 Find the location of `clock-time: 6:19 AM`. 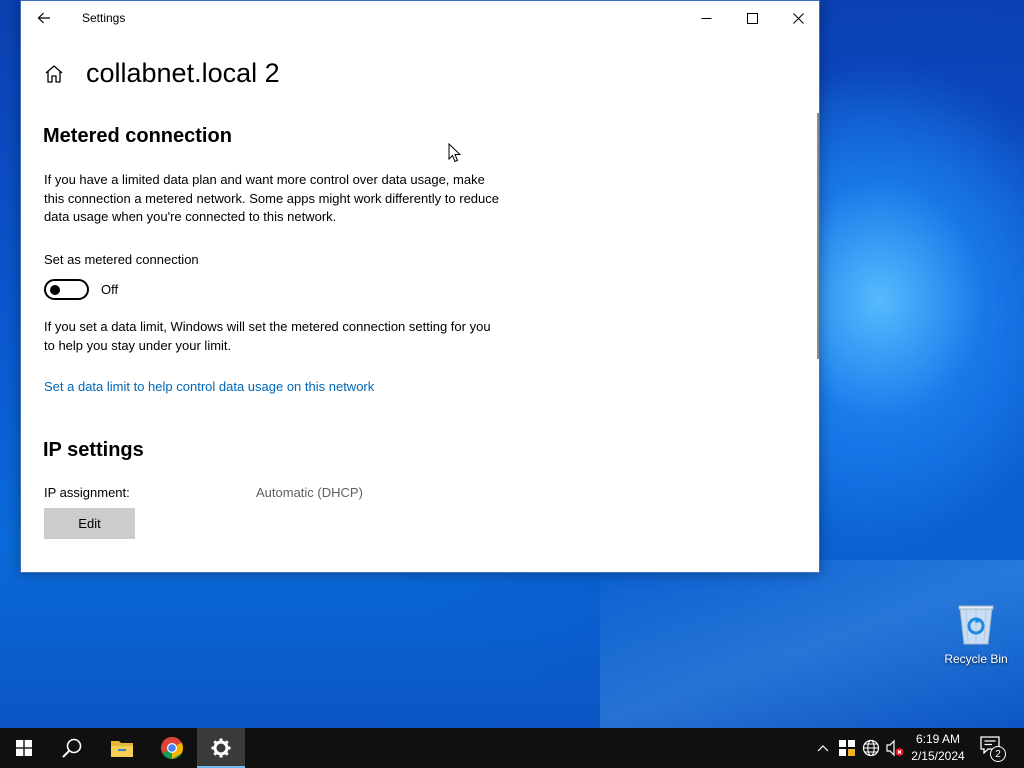

clock-time: 6:19 AM is located at coordinates (938, 739).